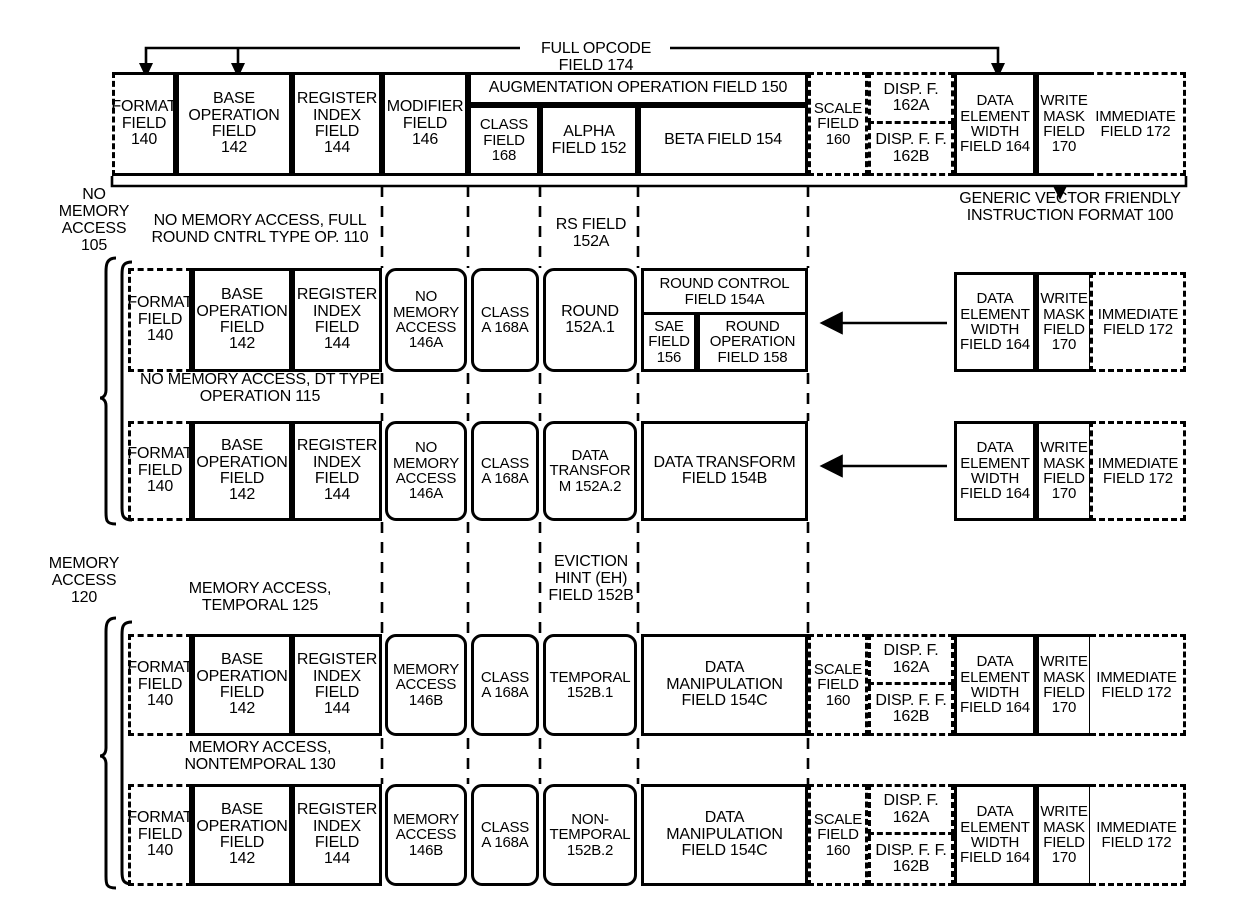  What do you see at coordinates (911, 866) in the screenshot?
I see `nontemporal-disp-ff-l2: 162B` at bounding box center [911, 866].